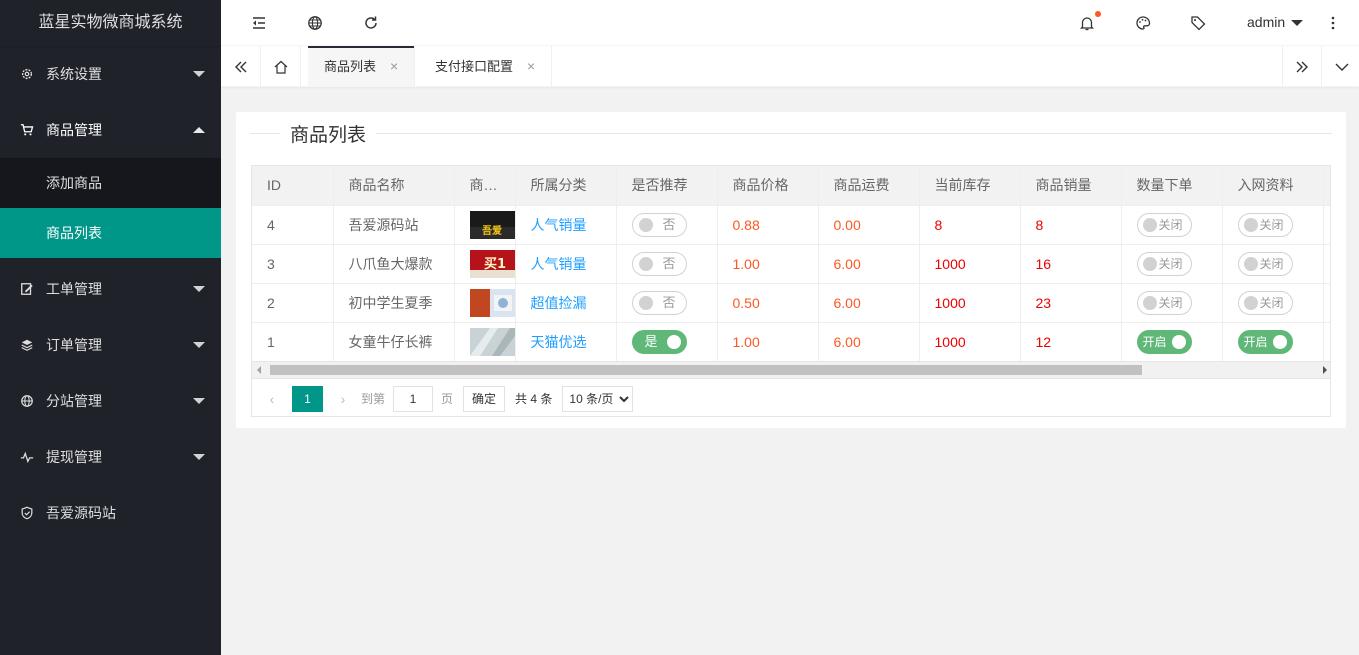 This screenshot has height=655, width=1359. What do you see at coordinates (110, 457) in the screenshot?
I see `sidebar-item-withdrawal-management: 提现管理` at bounding box center [110, 457].